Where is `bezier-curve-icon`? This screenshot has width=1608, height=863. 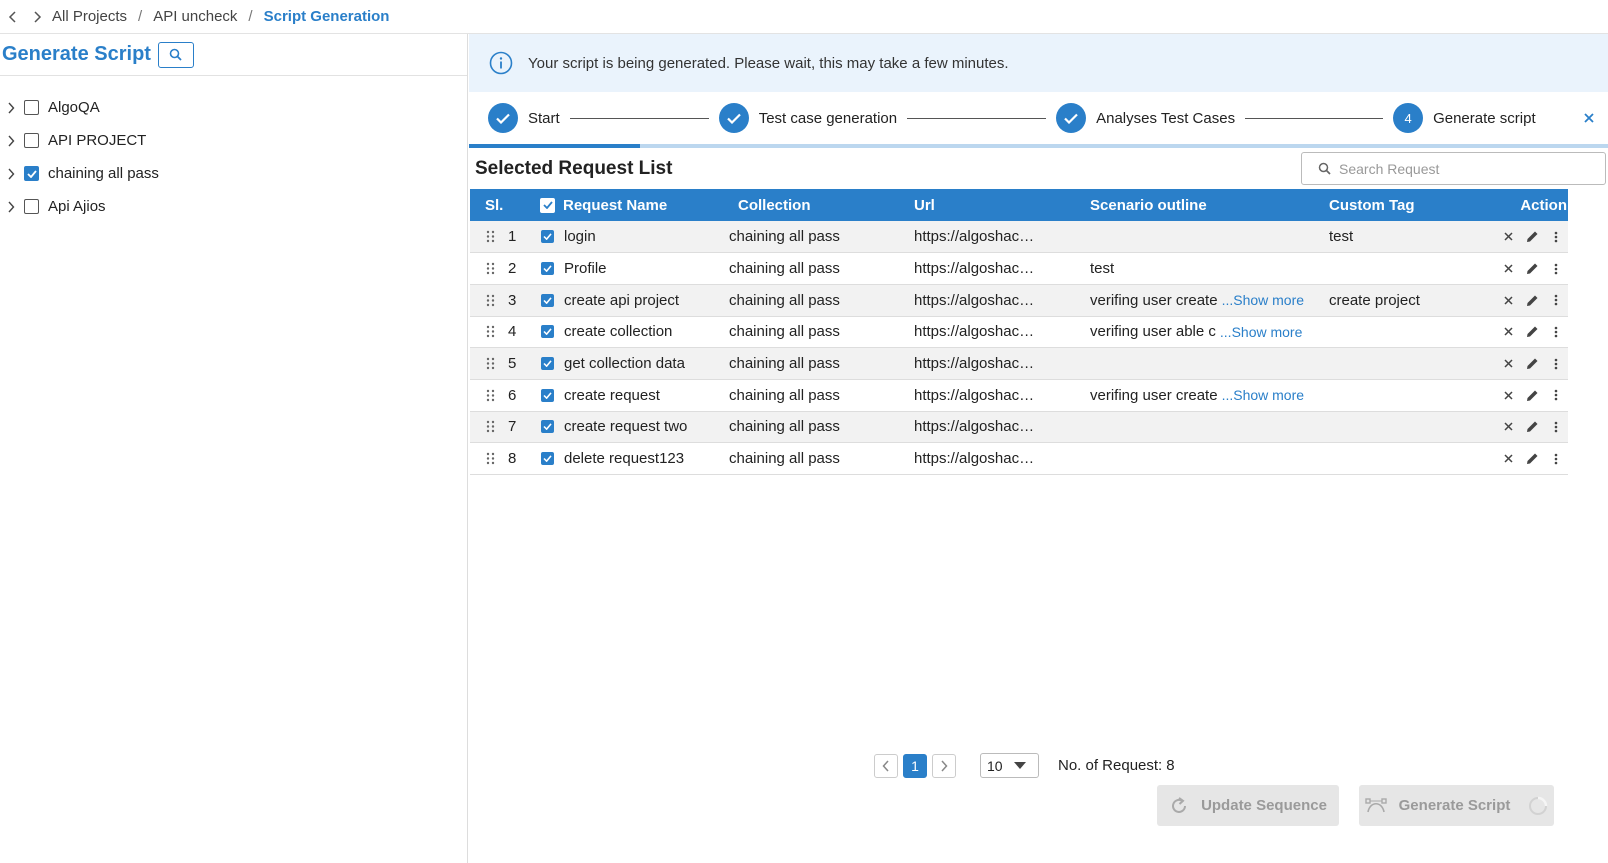
bezier-curve-icon is located at coordinates (1375, 804).